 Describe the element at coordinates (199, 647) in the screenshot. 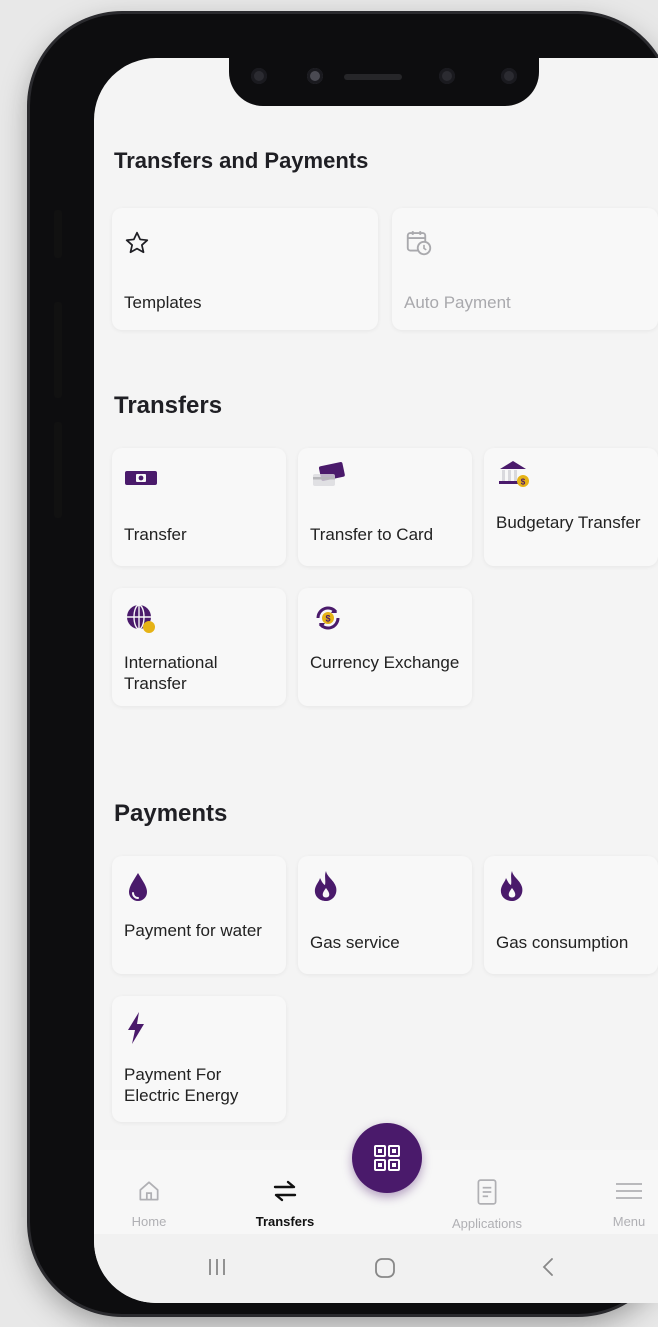

I see `international-transfer-card: International Transfer` at that location.